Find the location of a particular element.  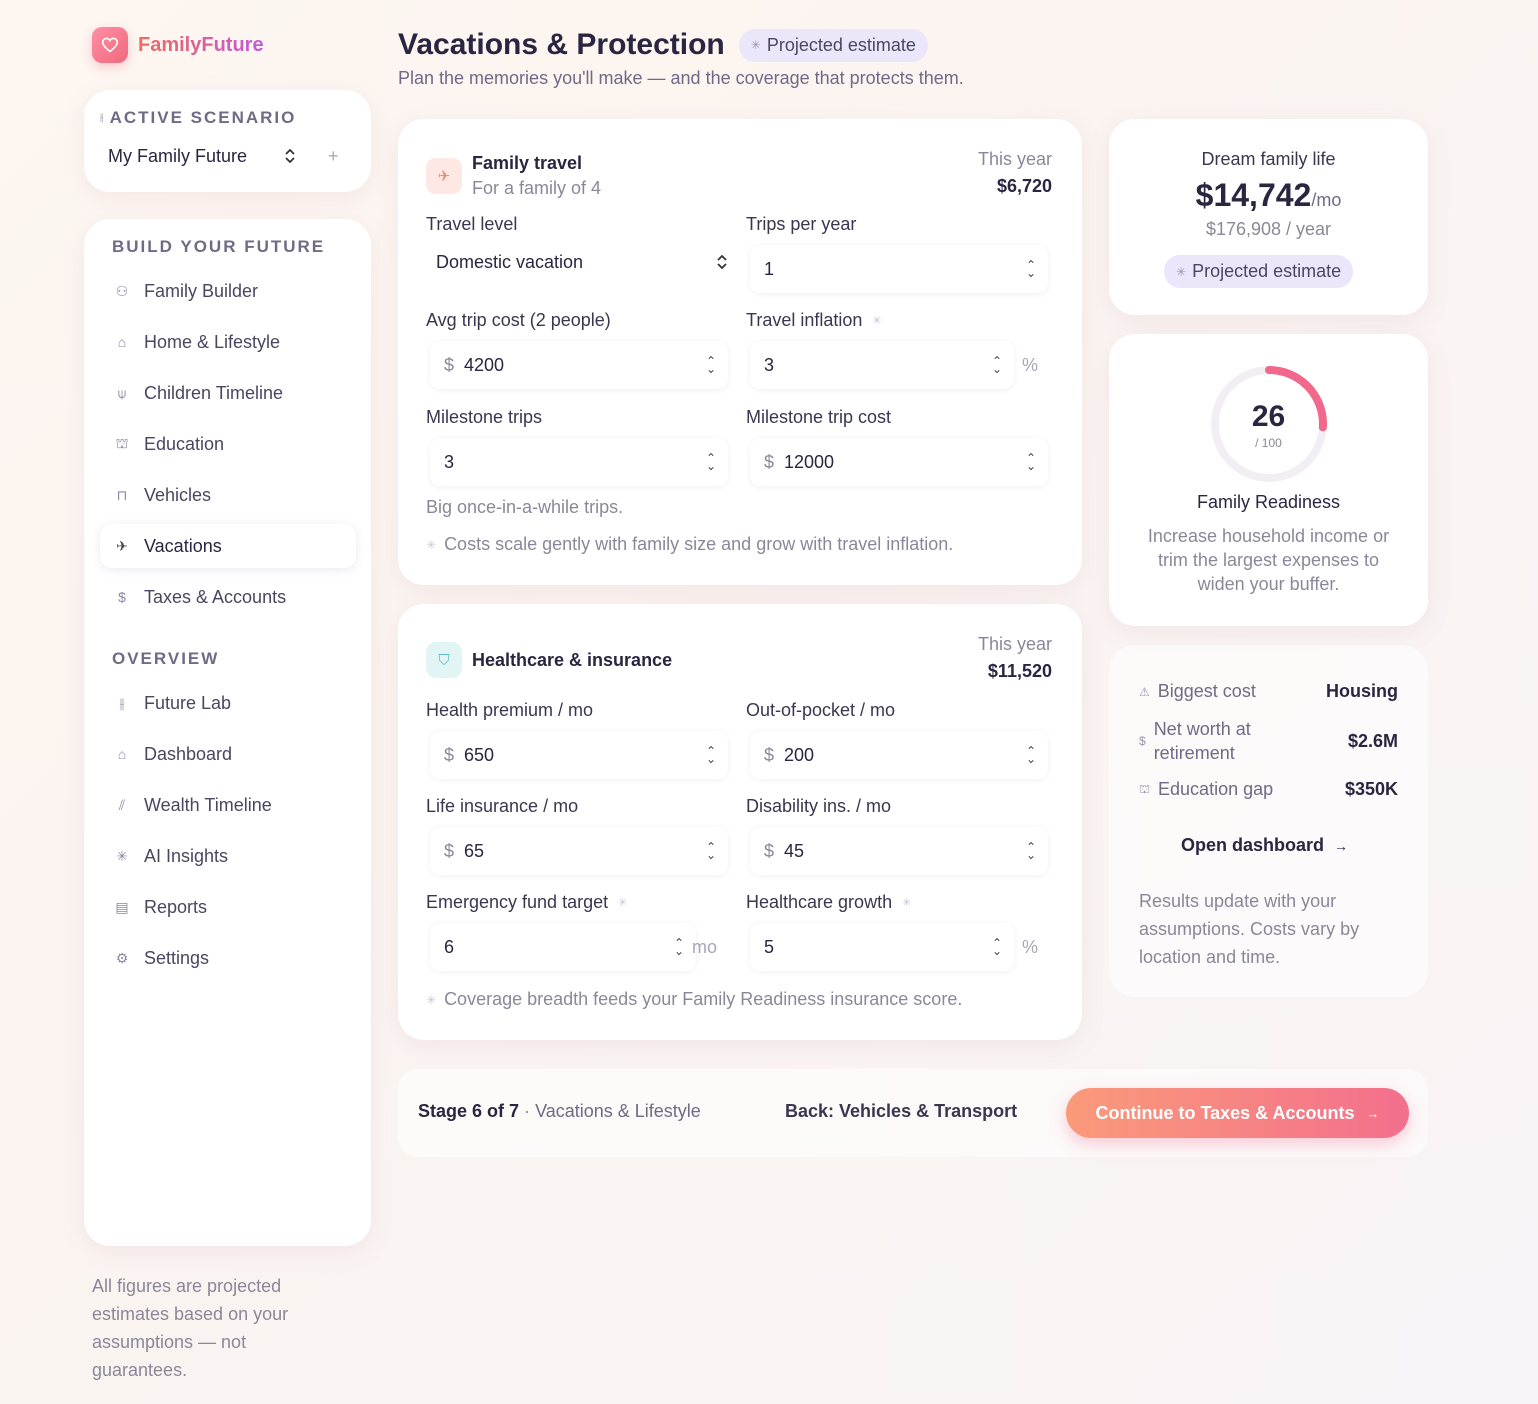

sliders-icon: ⫲ is located at coordinates (102, 117).